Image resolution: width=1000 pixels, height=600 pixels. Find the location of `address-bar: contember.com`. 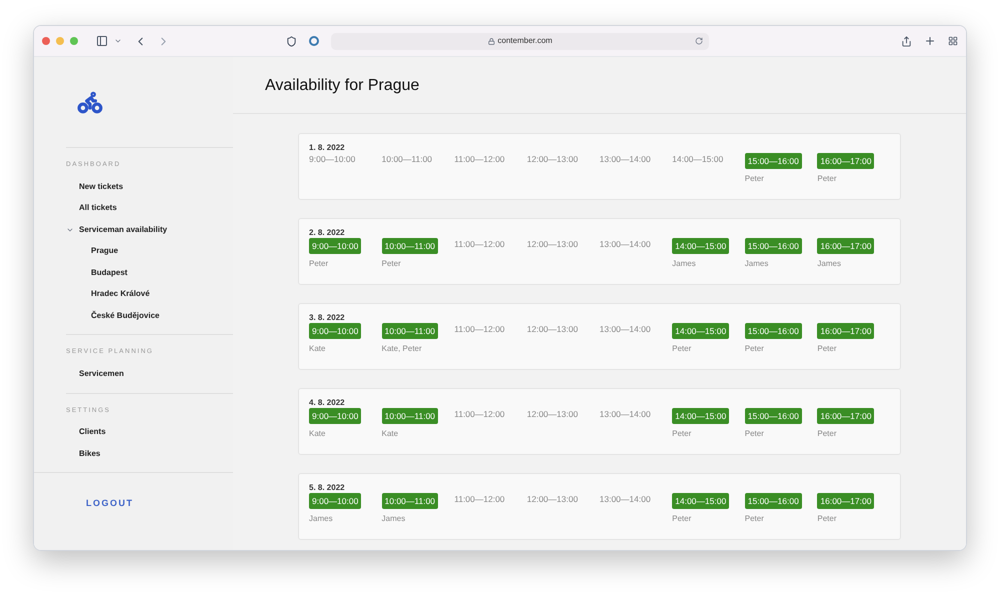

address-bar: contember.com is located at coordinates (520, 41).